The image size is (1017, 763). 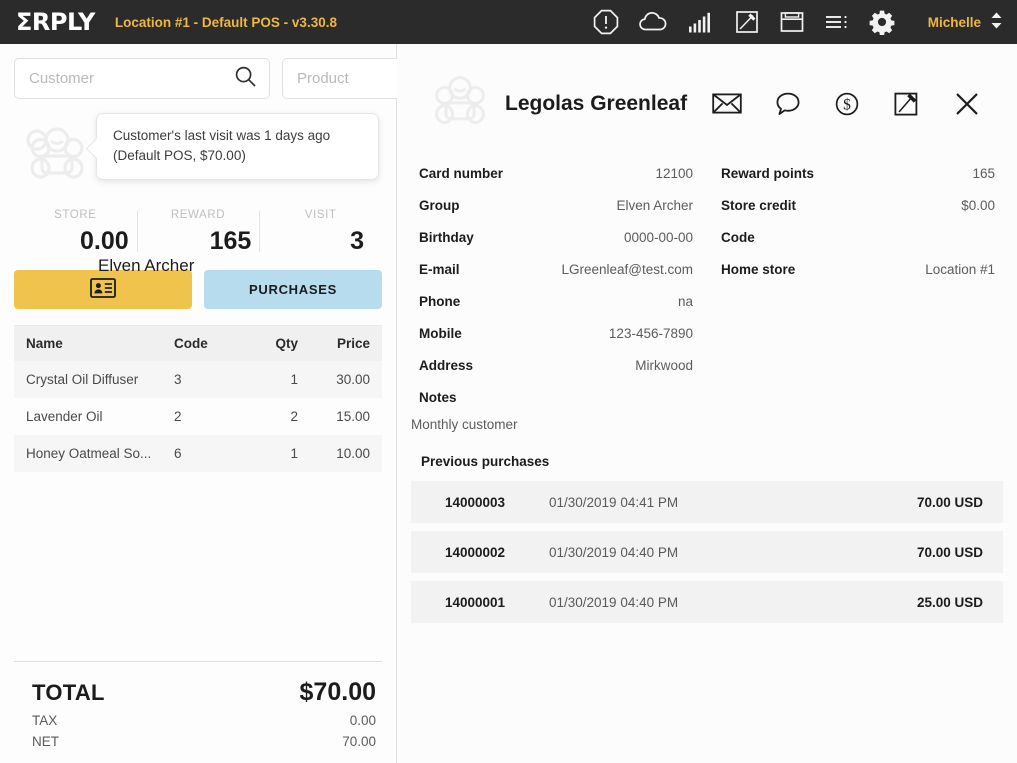 I want to click on field-value: 0000-00-00, so click(x=658, y=237).